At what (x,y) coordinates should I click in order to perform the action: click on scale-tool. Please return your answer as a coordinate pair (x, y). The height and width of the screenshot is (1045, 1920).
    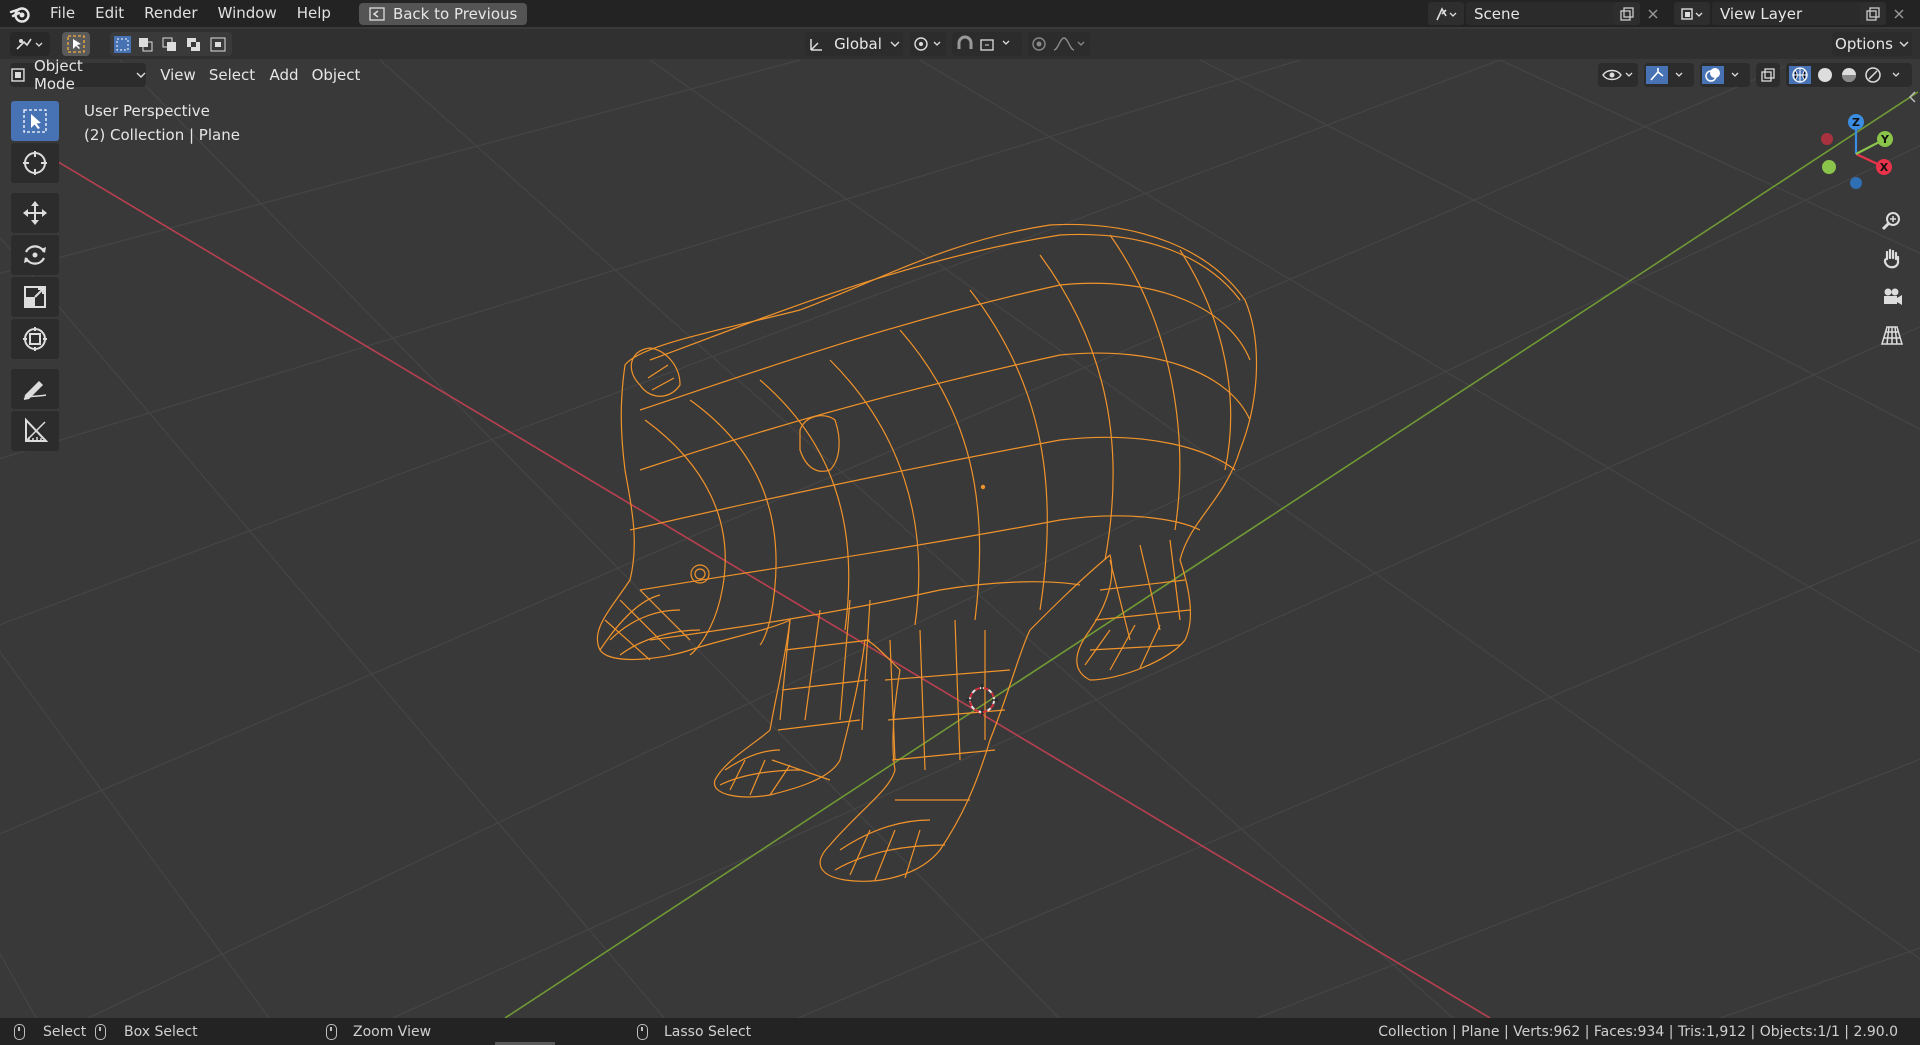
    Looking at the image, I should click on (35, 297).